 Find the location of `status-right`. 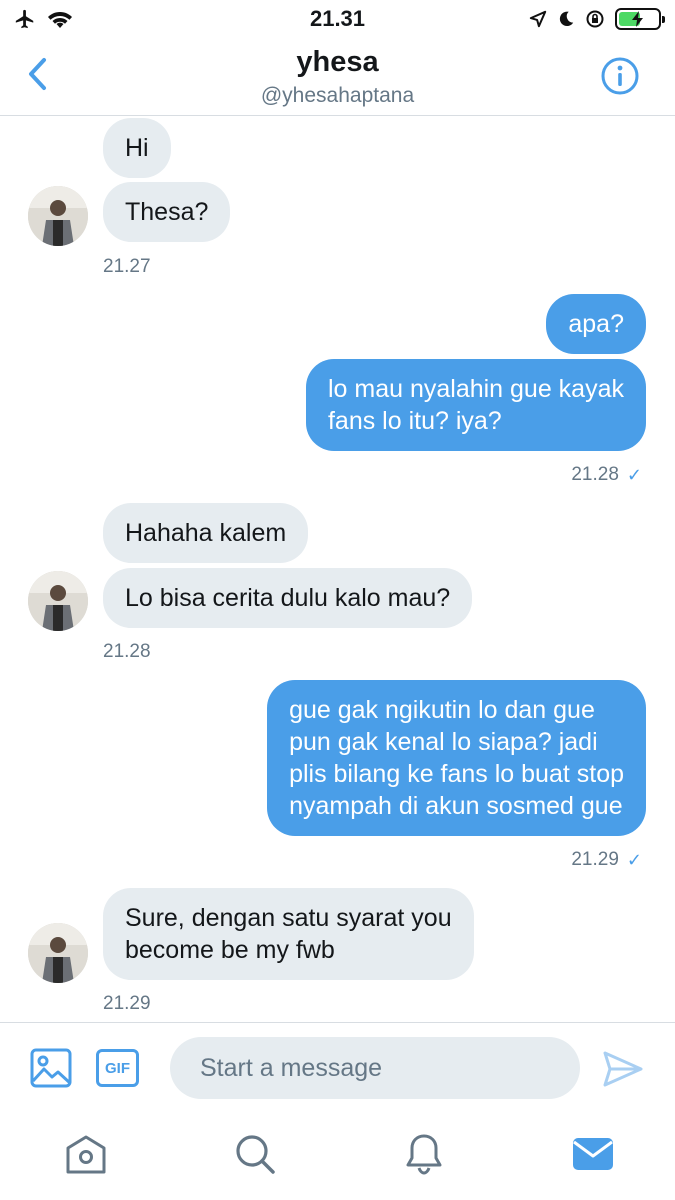

status-right is located at coordinates (597, 19).